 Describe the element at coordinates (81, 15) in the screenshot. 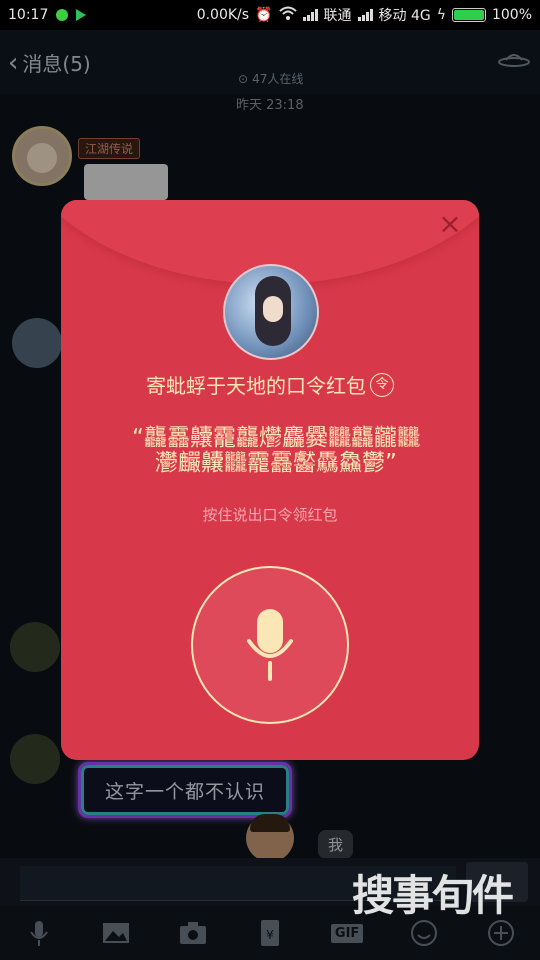

I see `play-notification-icon` at that location.